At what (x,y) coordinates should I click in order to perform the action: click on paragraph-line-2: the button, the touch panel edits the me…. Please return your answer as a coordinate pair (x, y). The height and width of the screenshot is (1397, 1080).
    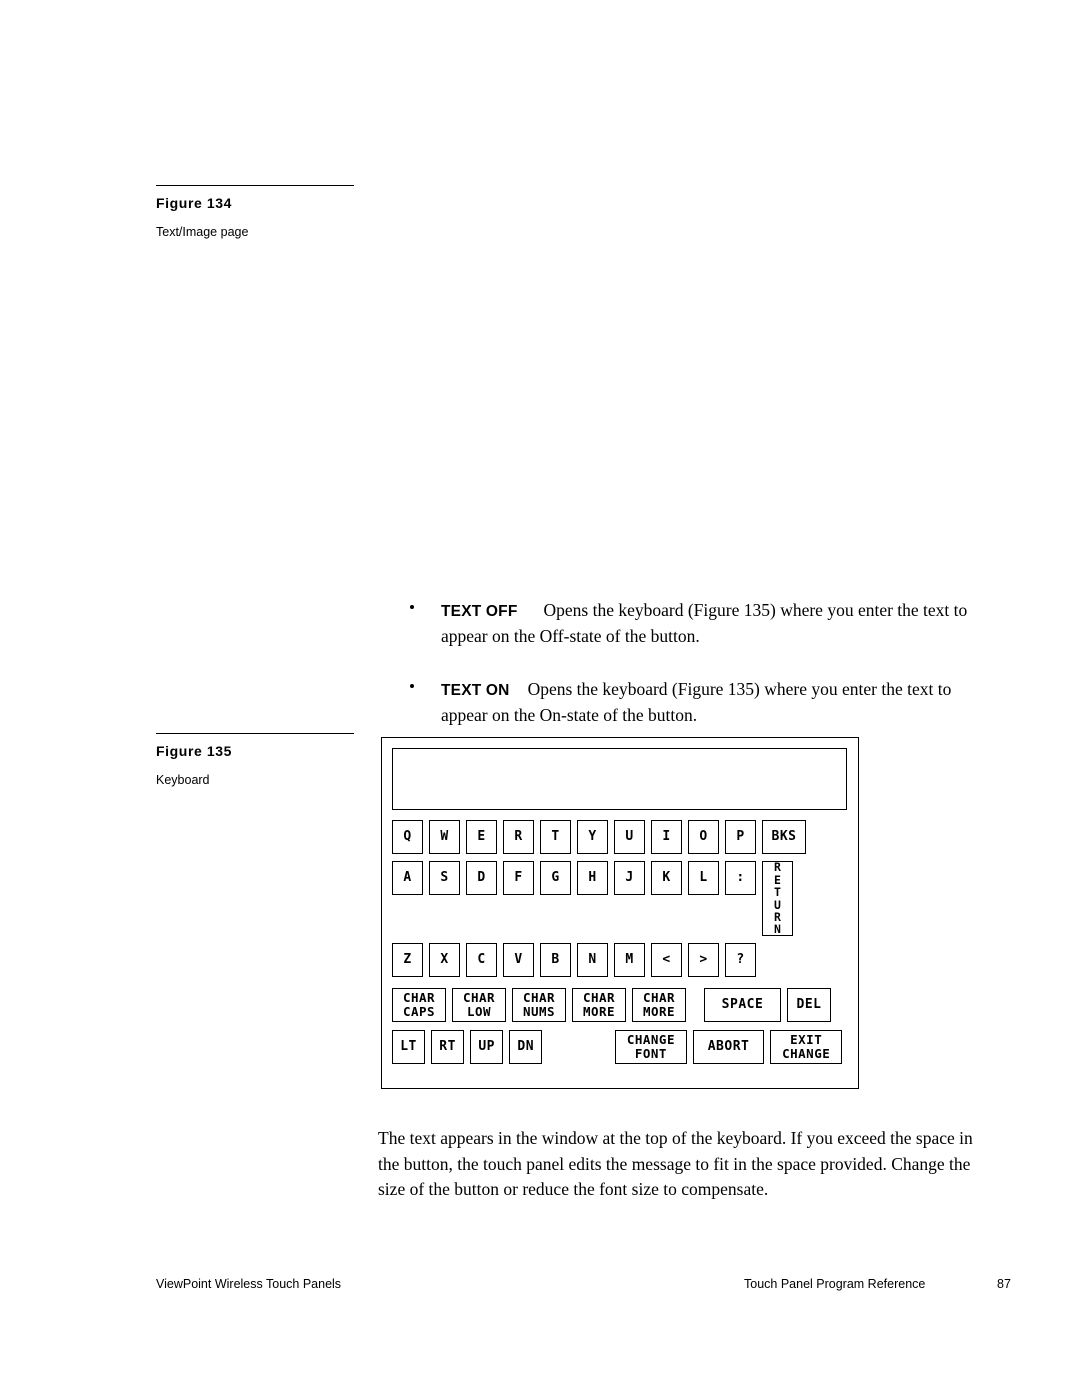
    Looking at the image, I should click on (674, 1163).